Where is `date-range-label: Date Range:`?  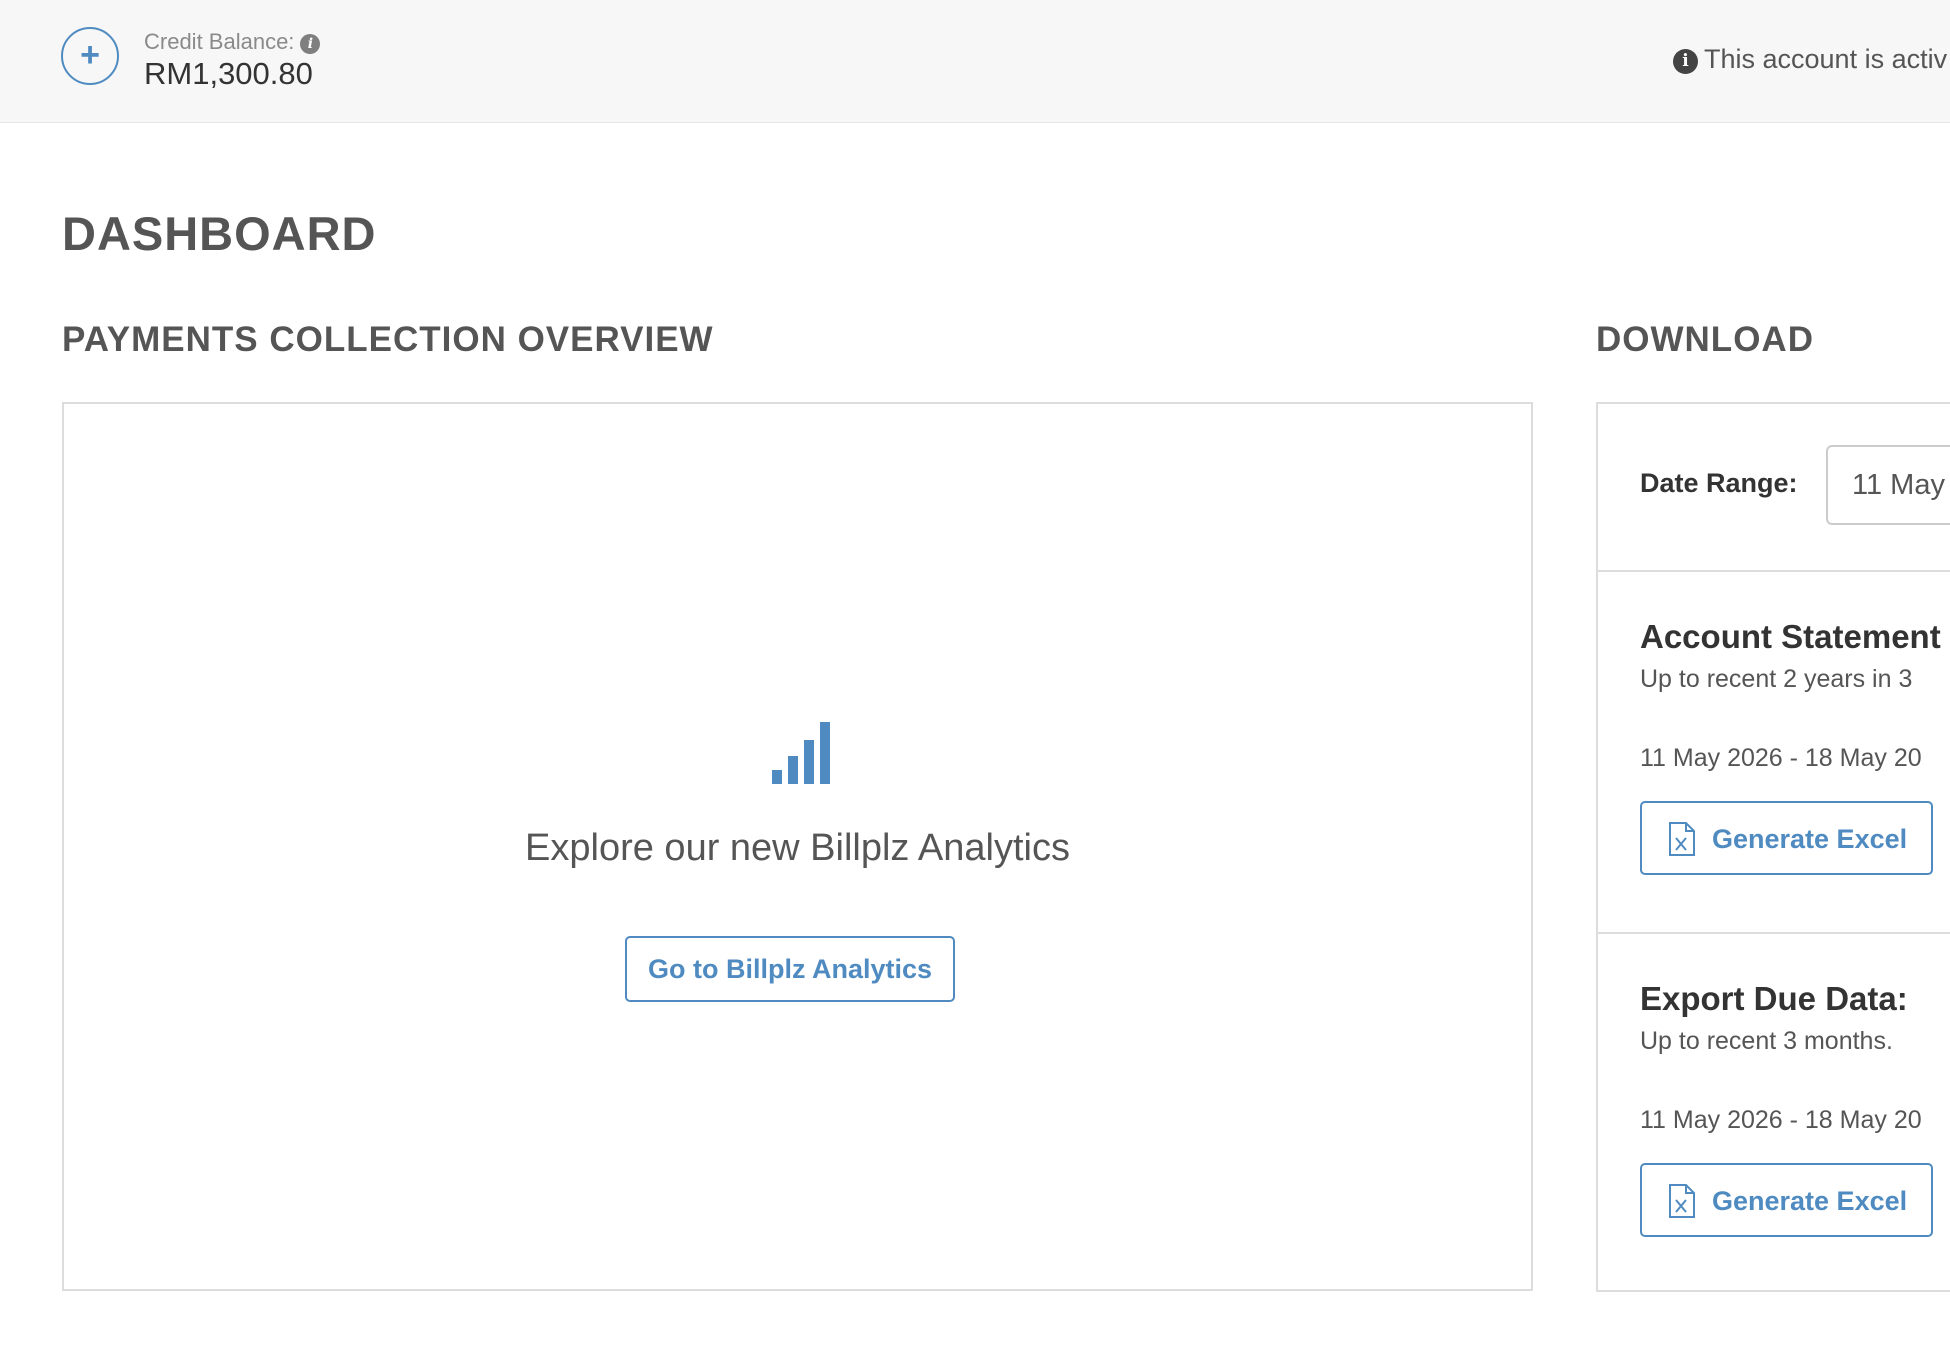
date-range-label: Date Range: is located at coordinates (1719, 483).